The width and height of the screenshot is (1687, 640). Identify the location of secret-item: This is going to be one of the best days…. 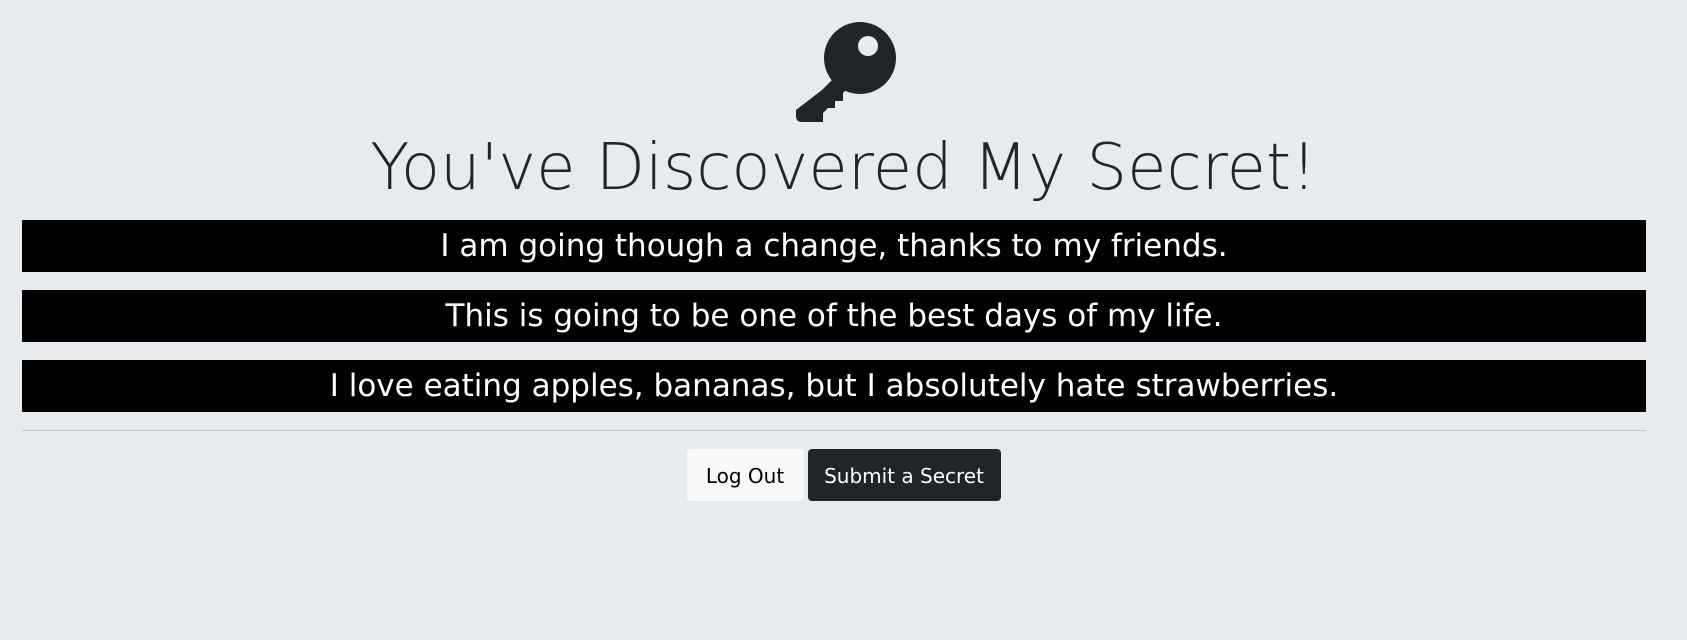
(834, 316).